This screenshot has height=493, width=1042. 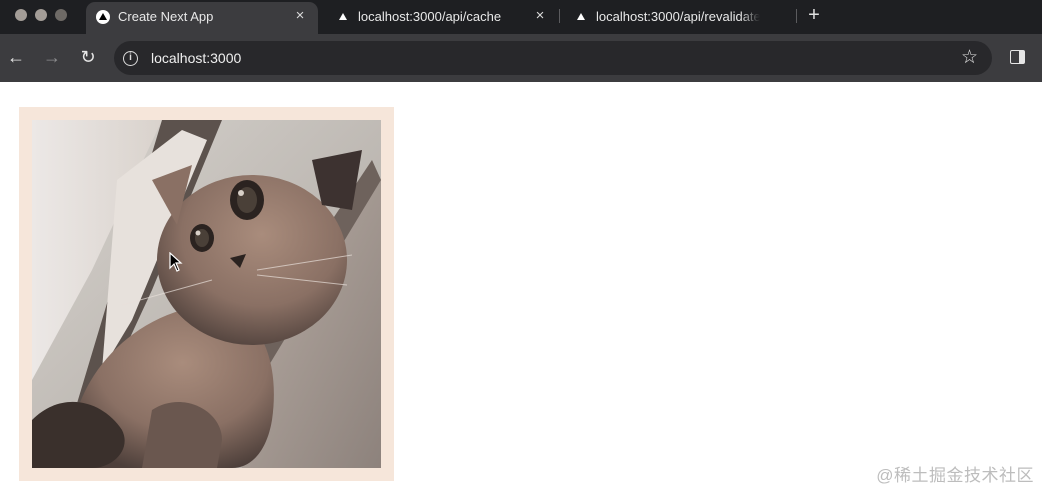 I want to click on tab-title: Create Next App, so click(x=166, y=16).